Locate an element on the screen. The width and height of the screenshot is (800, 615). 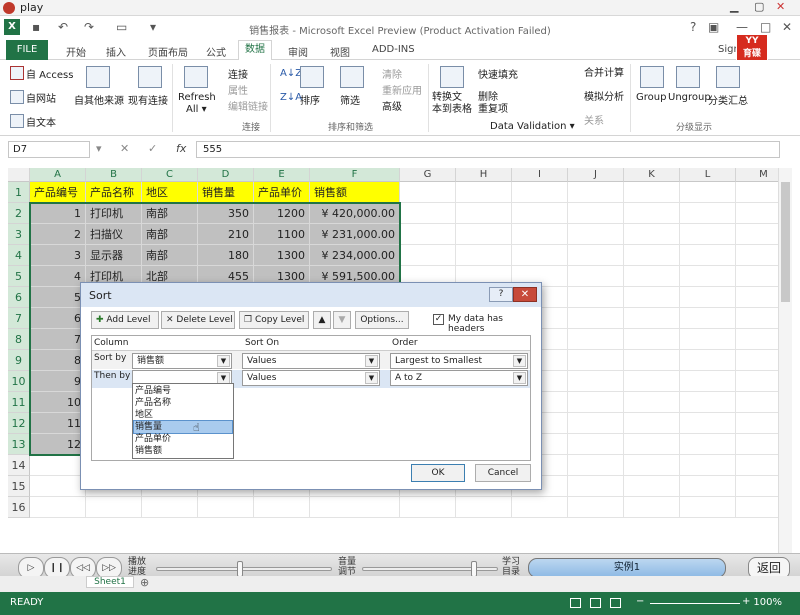
dropdown-option: 销售额 is located at coordinates (183, 451).